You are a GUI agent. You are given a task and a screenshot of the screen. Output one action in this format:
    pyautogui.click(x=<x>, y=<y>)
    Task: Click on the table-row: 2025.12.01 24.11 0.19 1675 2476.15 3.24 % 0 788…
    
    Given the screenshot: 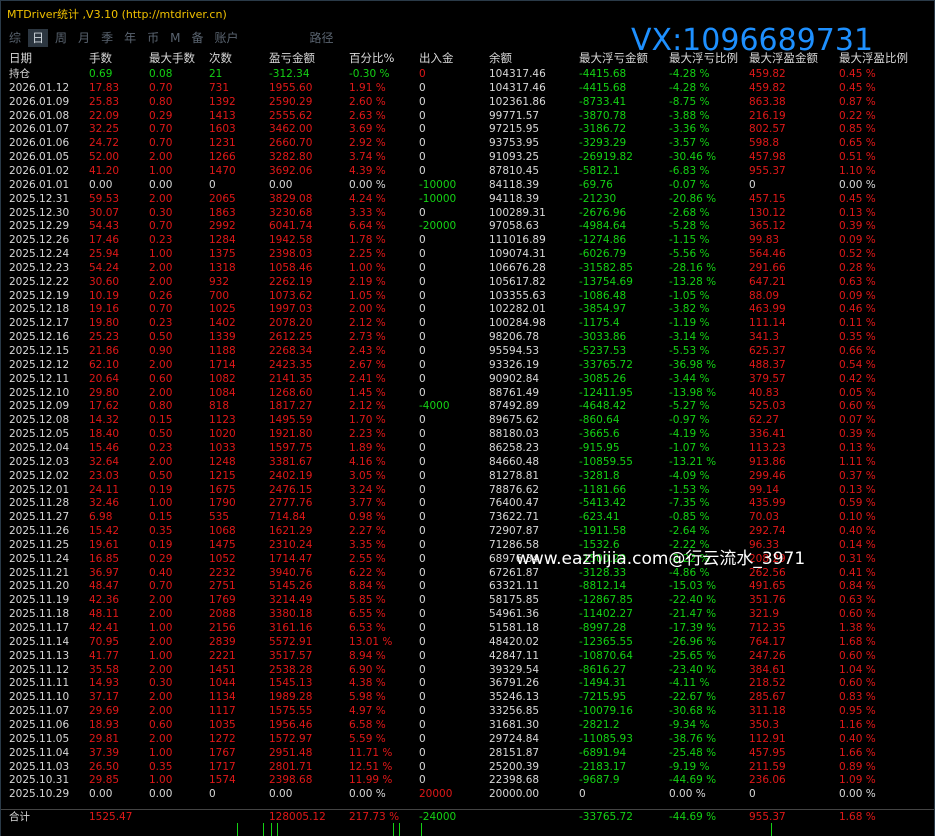 What is the action you would take?
    pyautogui.click(x=467, y=490)
    